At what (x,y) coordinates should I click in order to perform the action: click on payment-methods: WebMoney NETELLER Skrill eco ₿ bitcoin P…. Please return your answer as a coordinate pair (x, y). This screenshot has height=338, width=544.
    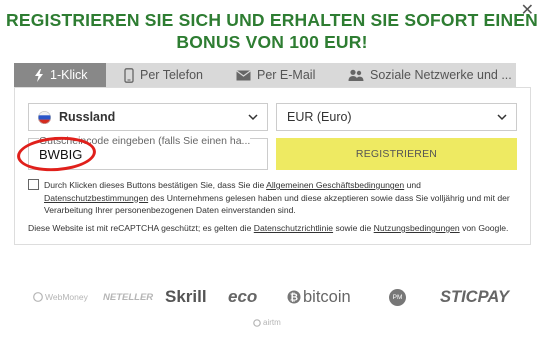
    Looking at the image, I should click on (272, 297).